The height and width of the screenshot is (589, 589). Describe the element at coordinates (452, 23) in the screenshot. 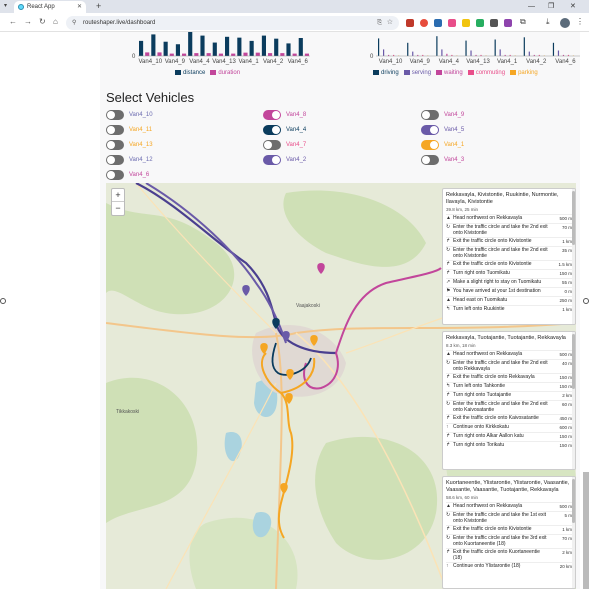

I see `extension-pink-icon` at that location.